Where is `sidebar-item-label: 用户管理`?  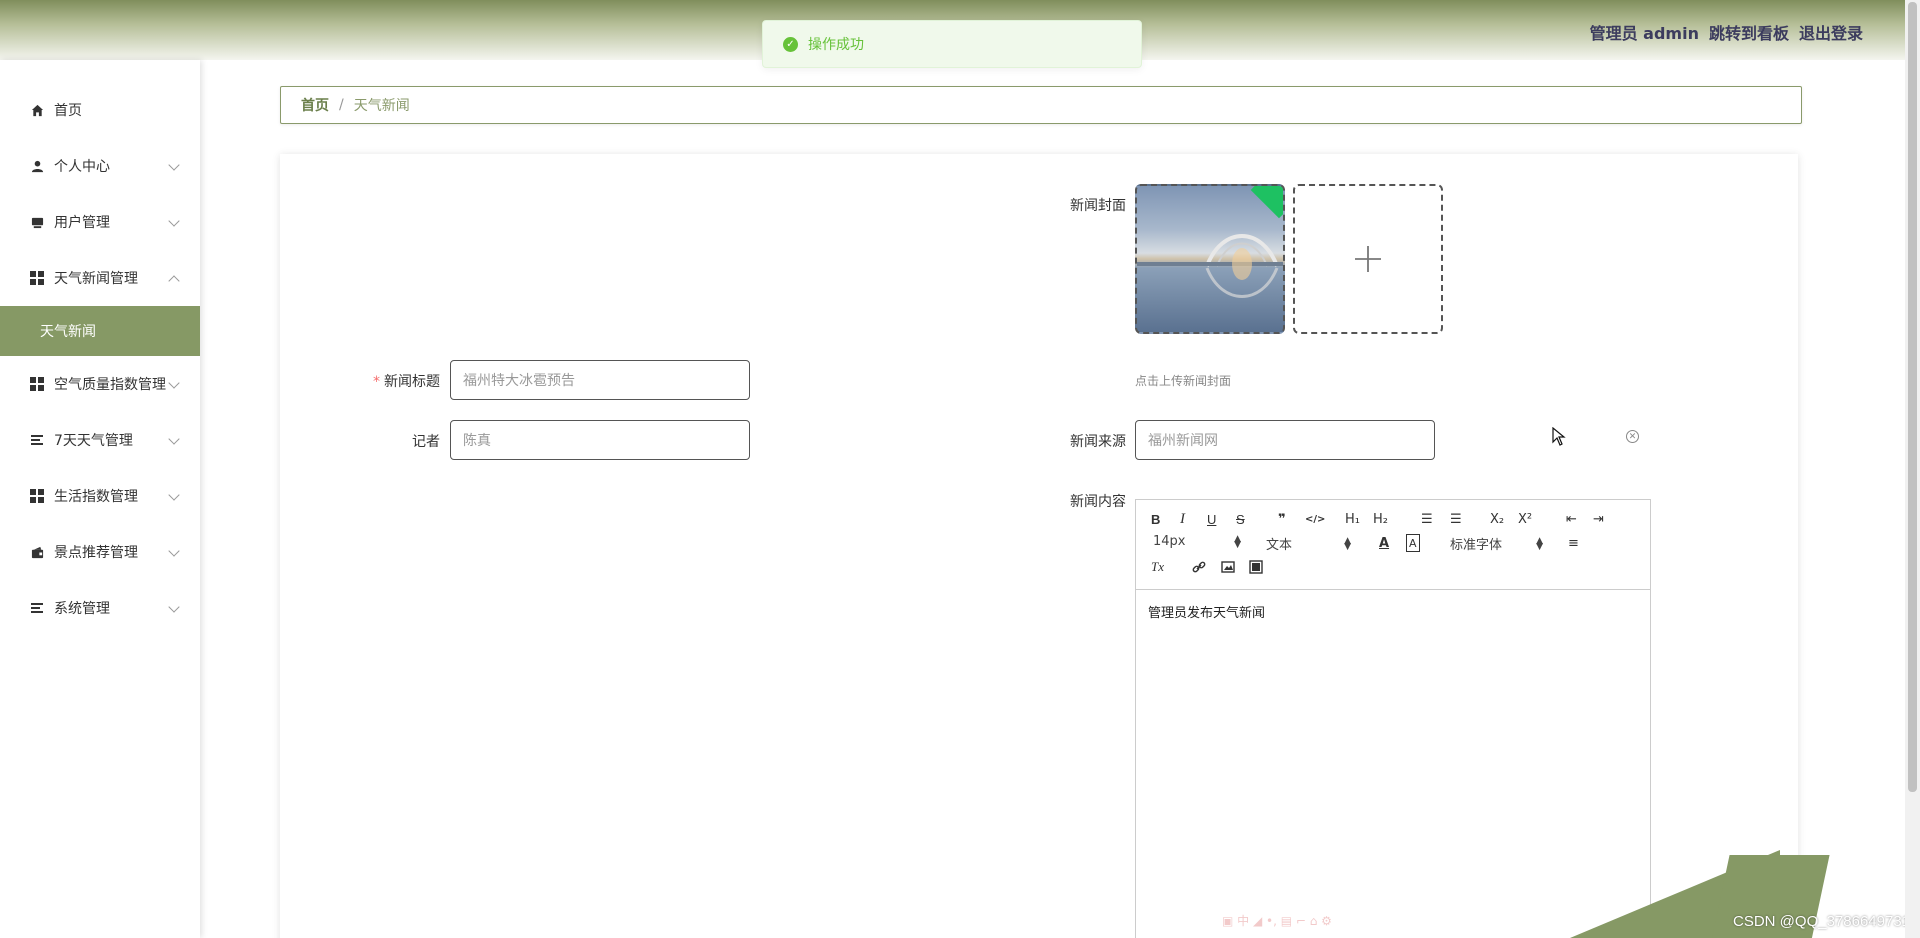 sidebar-item-label: 用户管理 is located at coordinates (82, 223).